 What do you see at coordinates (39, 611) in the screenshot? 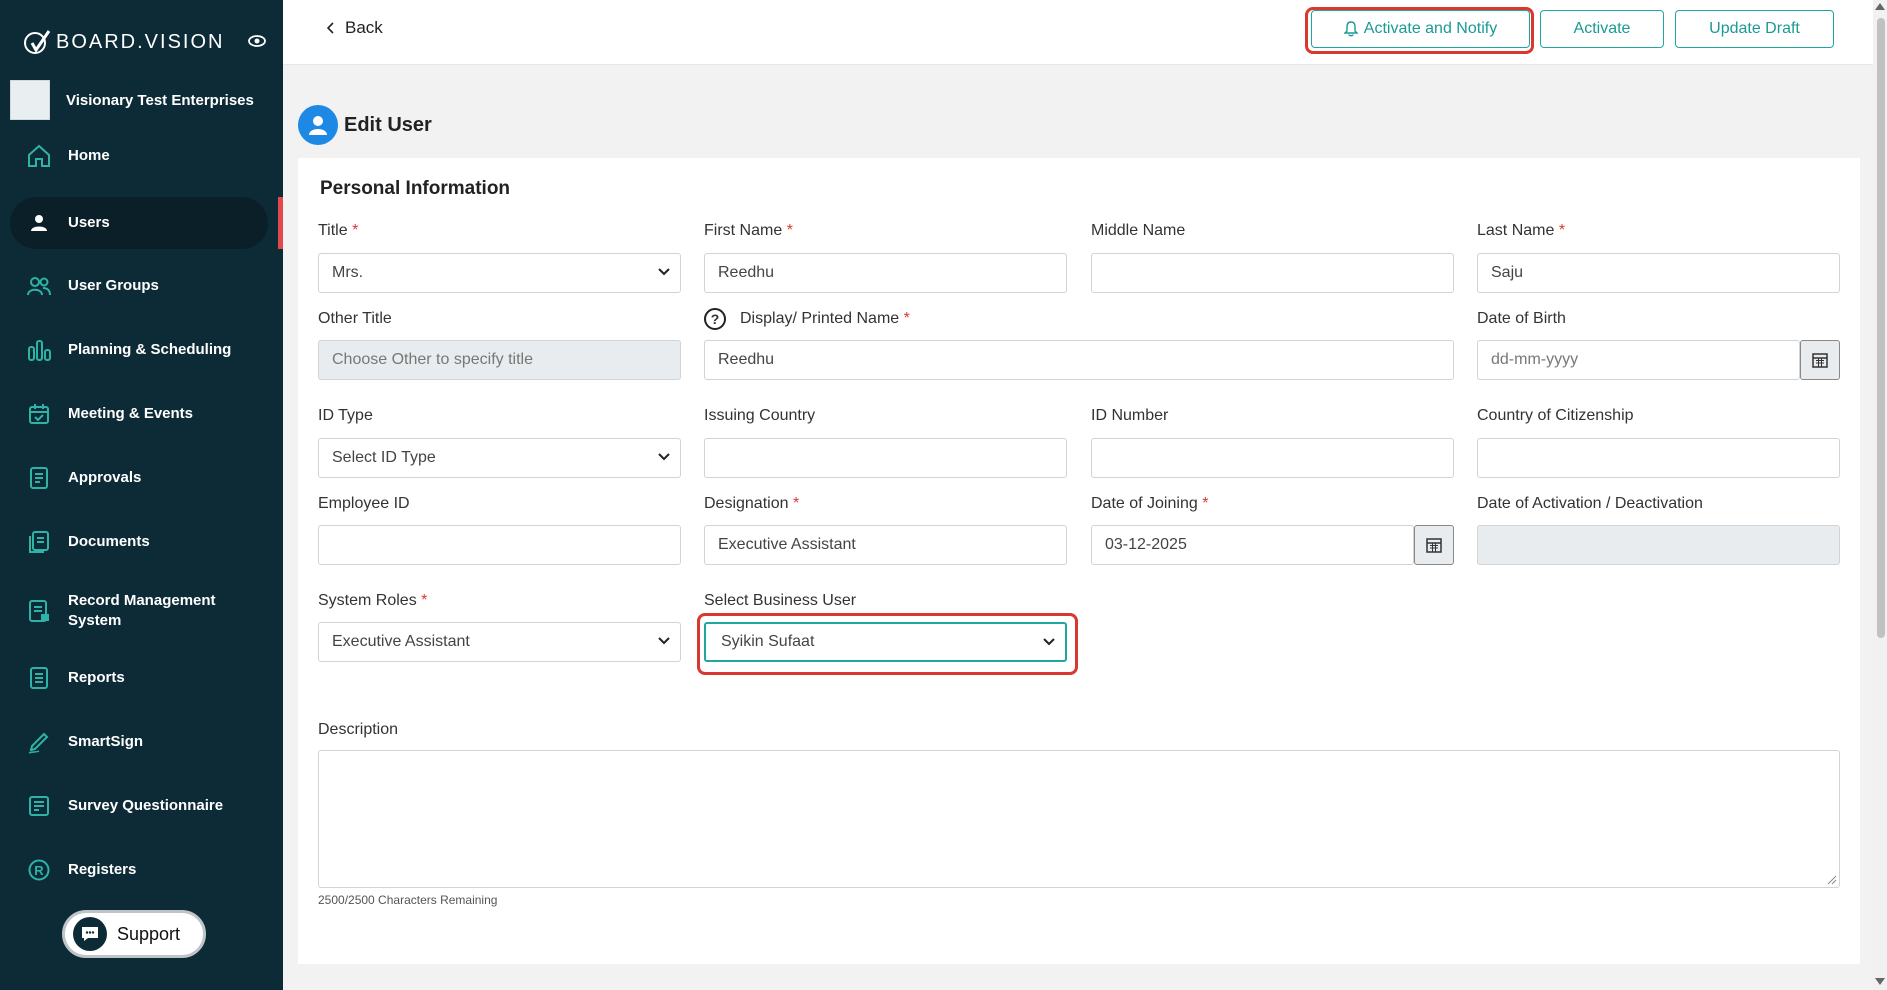
I see `records-icon` at bounding box center [39, 611].